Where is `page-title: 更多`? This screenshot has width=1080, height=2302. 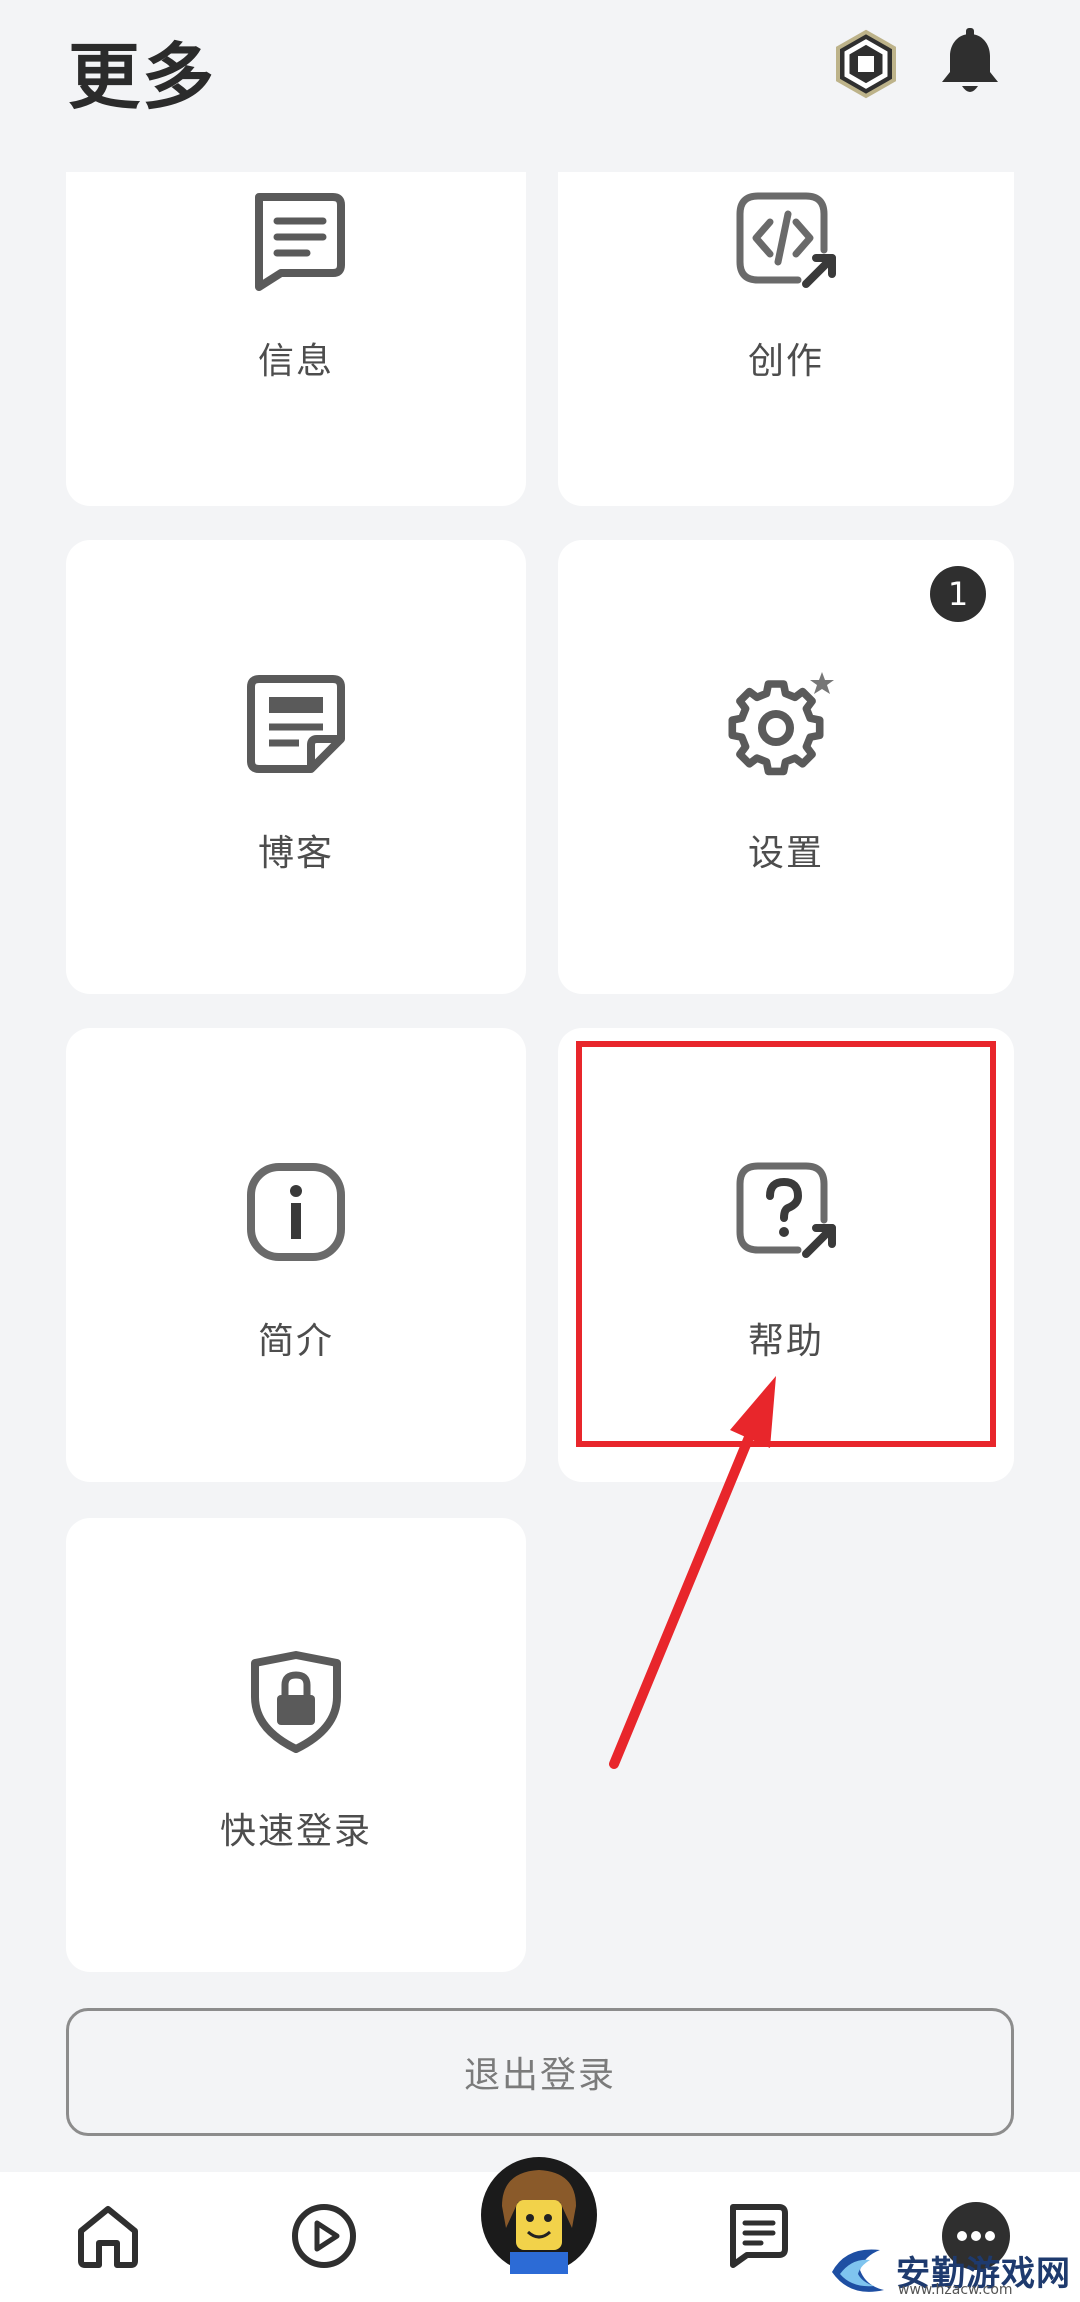 page-title: 更多 is located at coordinates (142, 77).